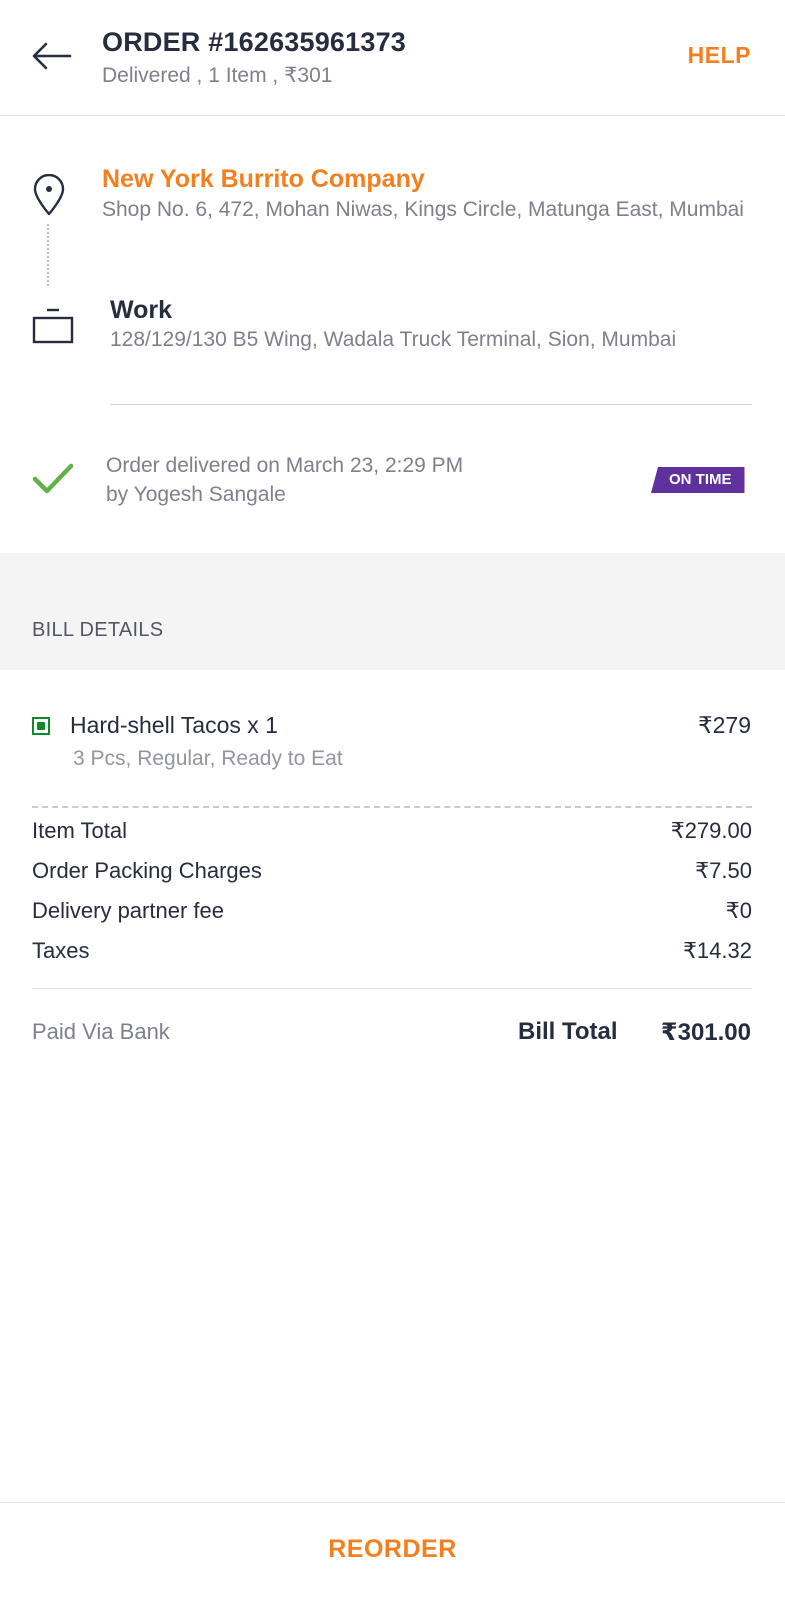 This screenshot has width=785, height=1600. I want to click on charge-row-packing: Order Packing Charges ₹7.50, so click(392, 873).